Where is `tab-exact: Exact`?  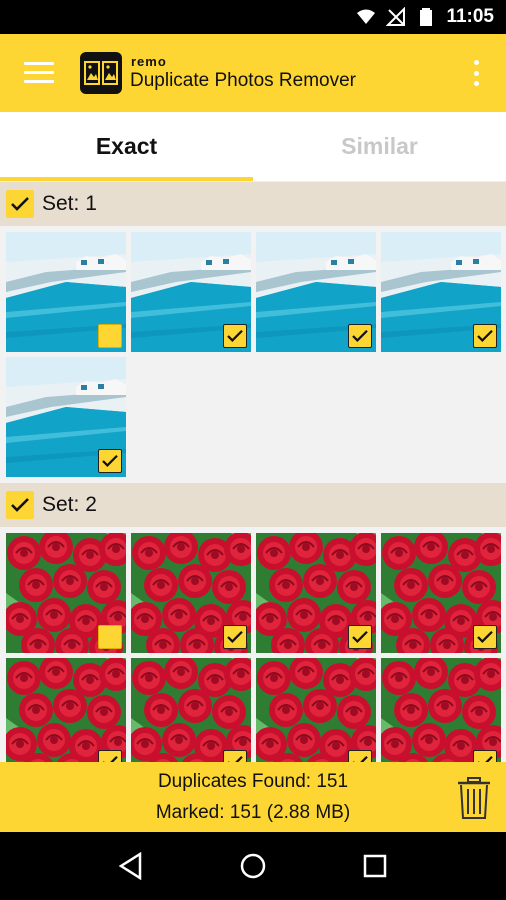
tab-exact: Exact is located at coordinates (126, 146).